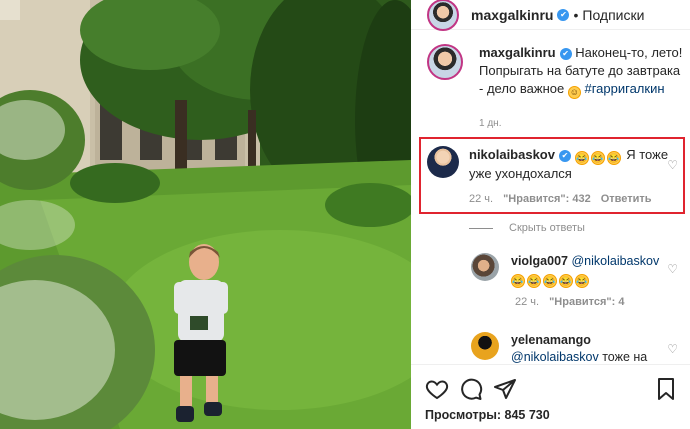 The height and width of the screenshot is (429, 690). Describe the element at coordinates (490, 123) in the screenshot. I see `caption-timestamp: 1 дн.` at that location.